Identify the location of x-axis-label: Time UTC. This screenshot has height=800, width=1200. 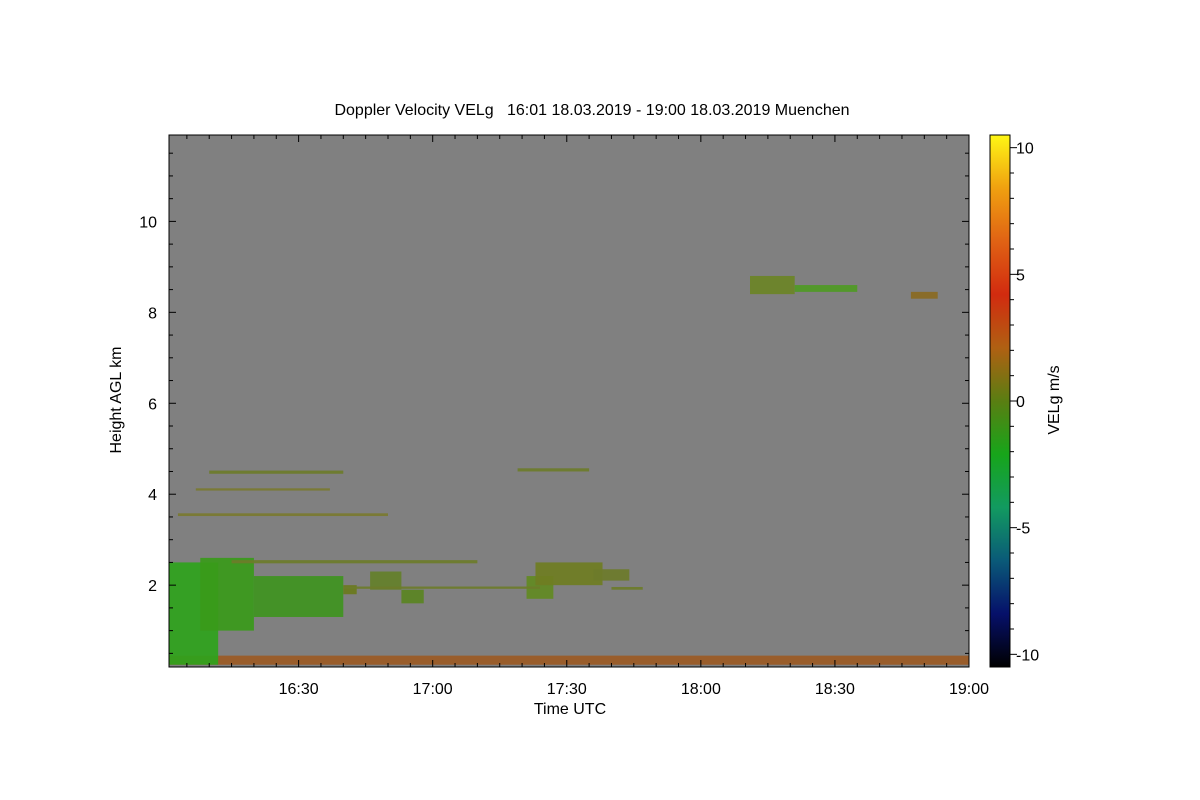
(570, 709).